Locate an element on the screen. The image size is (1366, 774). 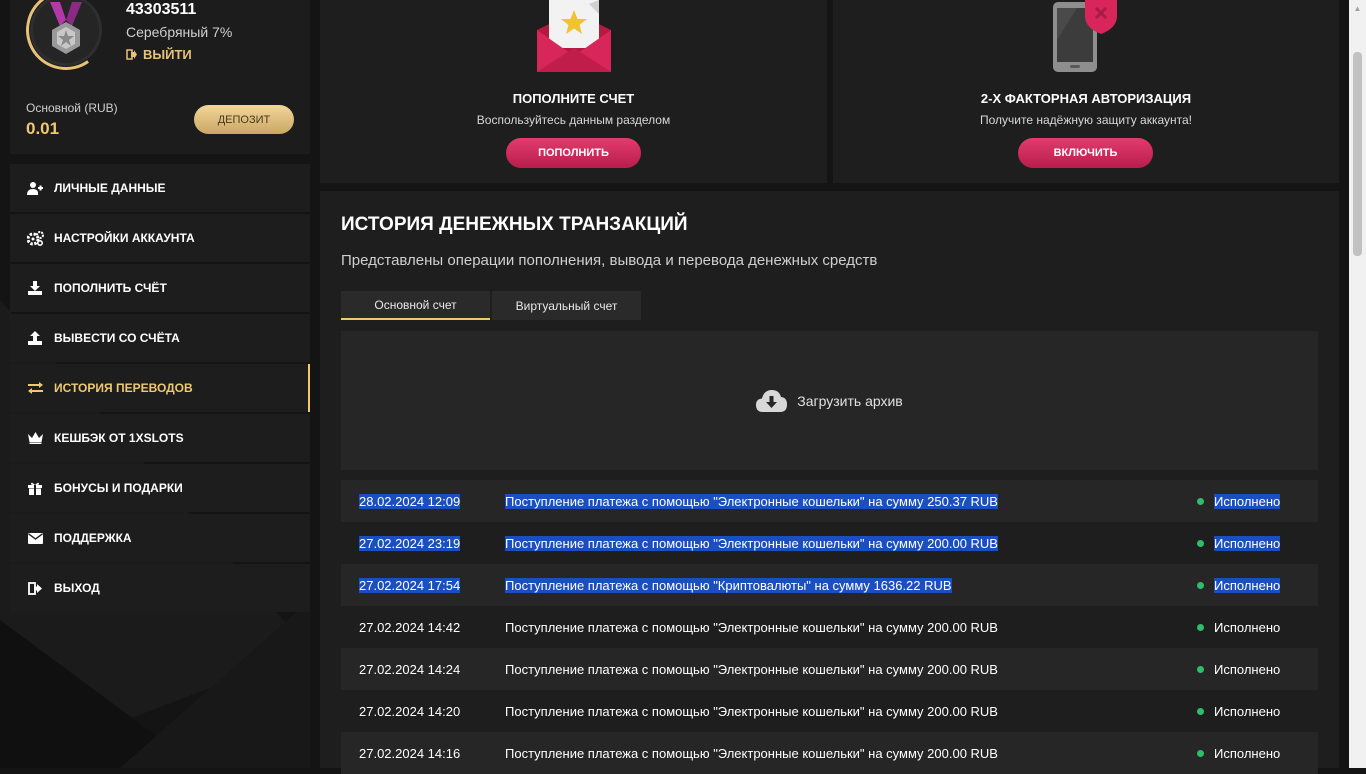
sidebar-item-label: ЛИЧНЫЕ ДАННЫЕ is located at coordinates (110, 188).